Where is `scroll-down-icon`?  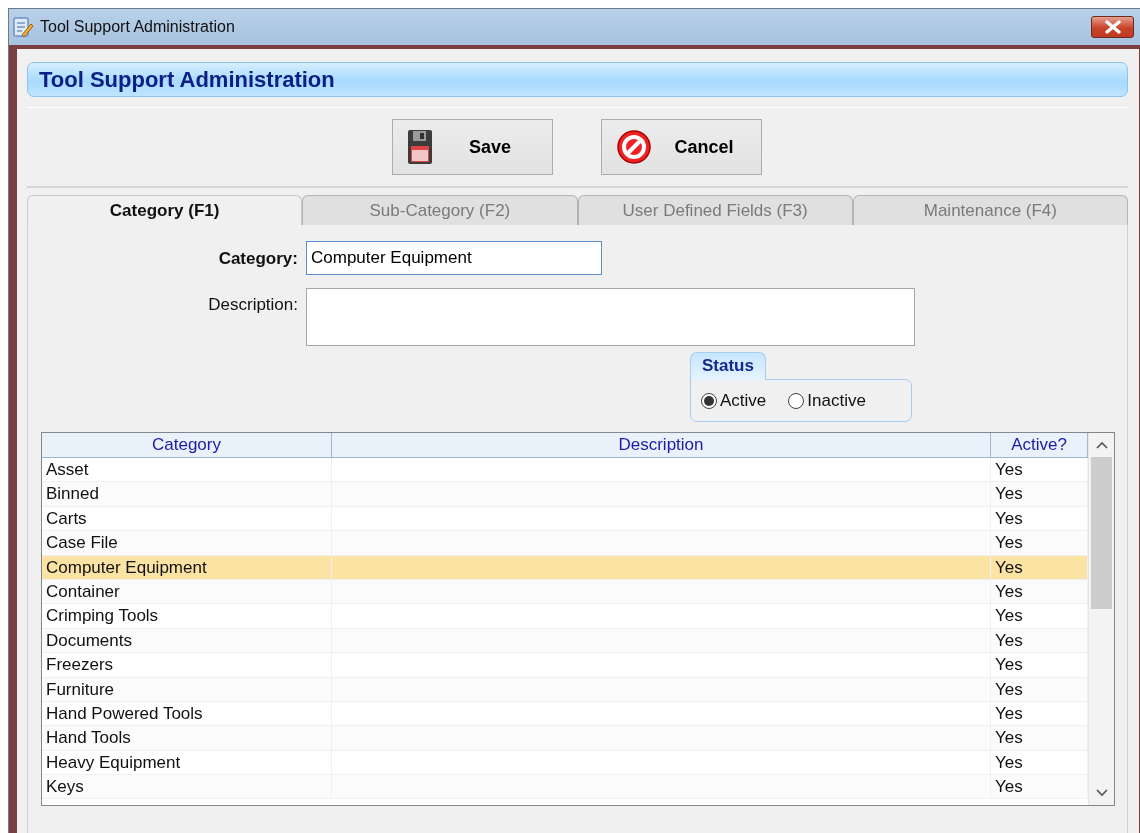
scroll-down-icon is located at coordinates (1101, 793).